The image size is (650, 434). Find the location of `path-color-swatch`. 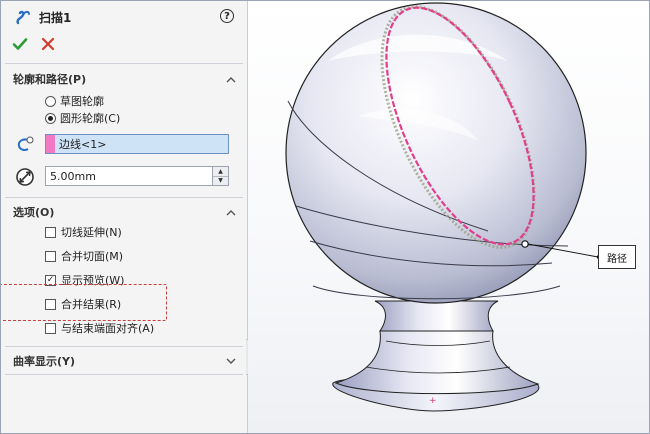

path-color-swatch is located at coordinates (50, 144).